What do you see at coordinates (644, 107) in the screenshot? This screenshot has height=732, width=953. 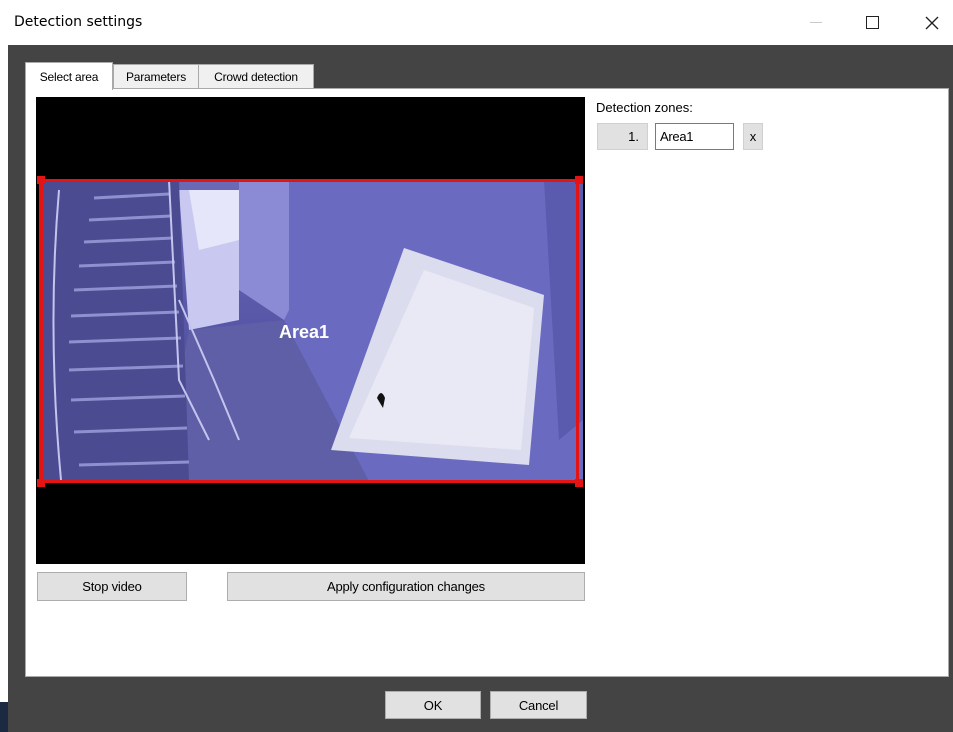 I see `detection-zones-label: Detection zones:` at bounding box center [644, 107].